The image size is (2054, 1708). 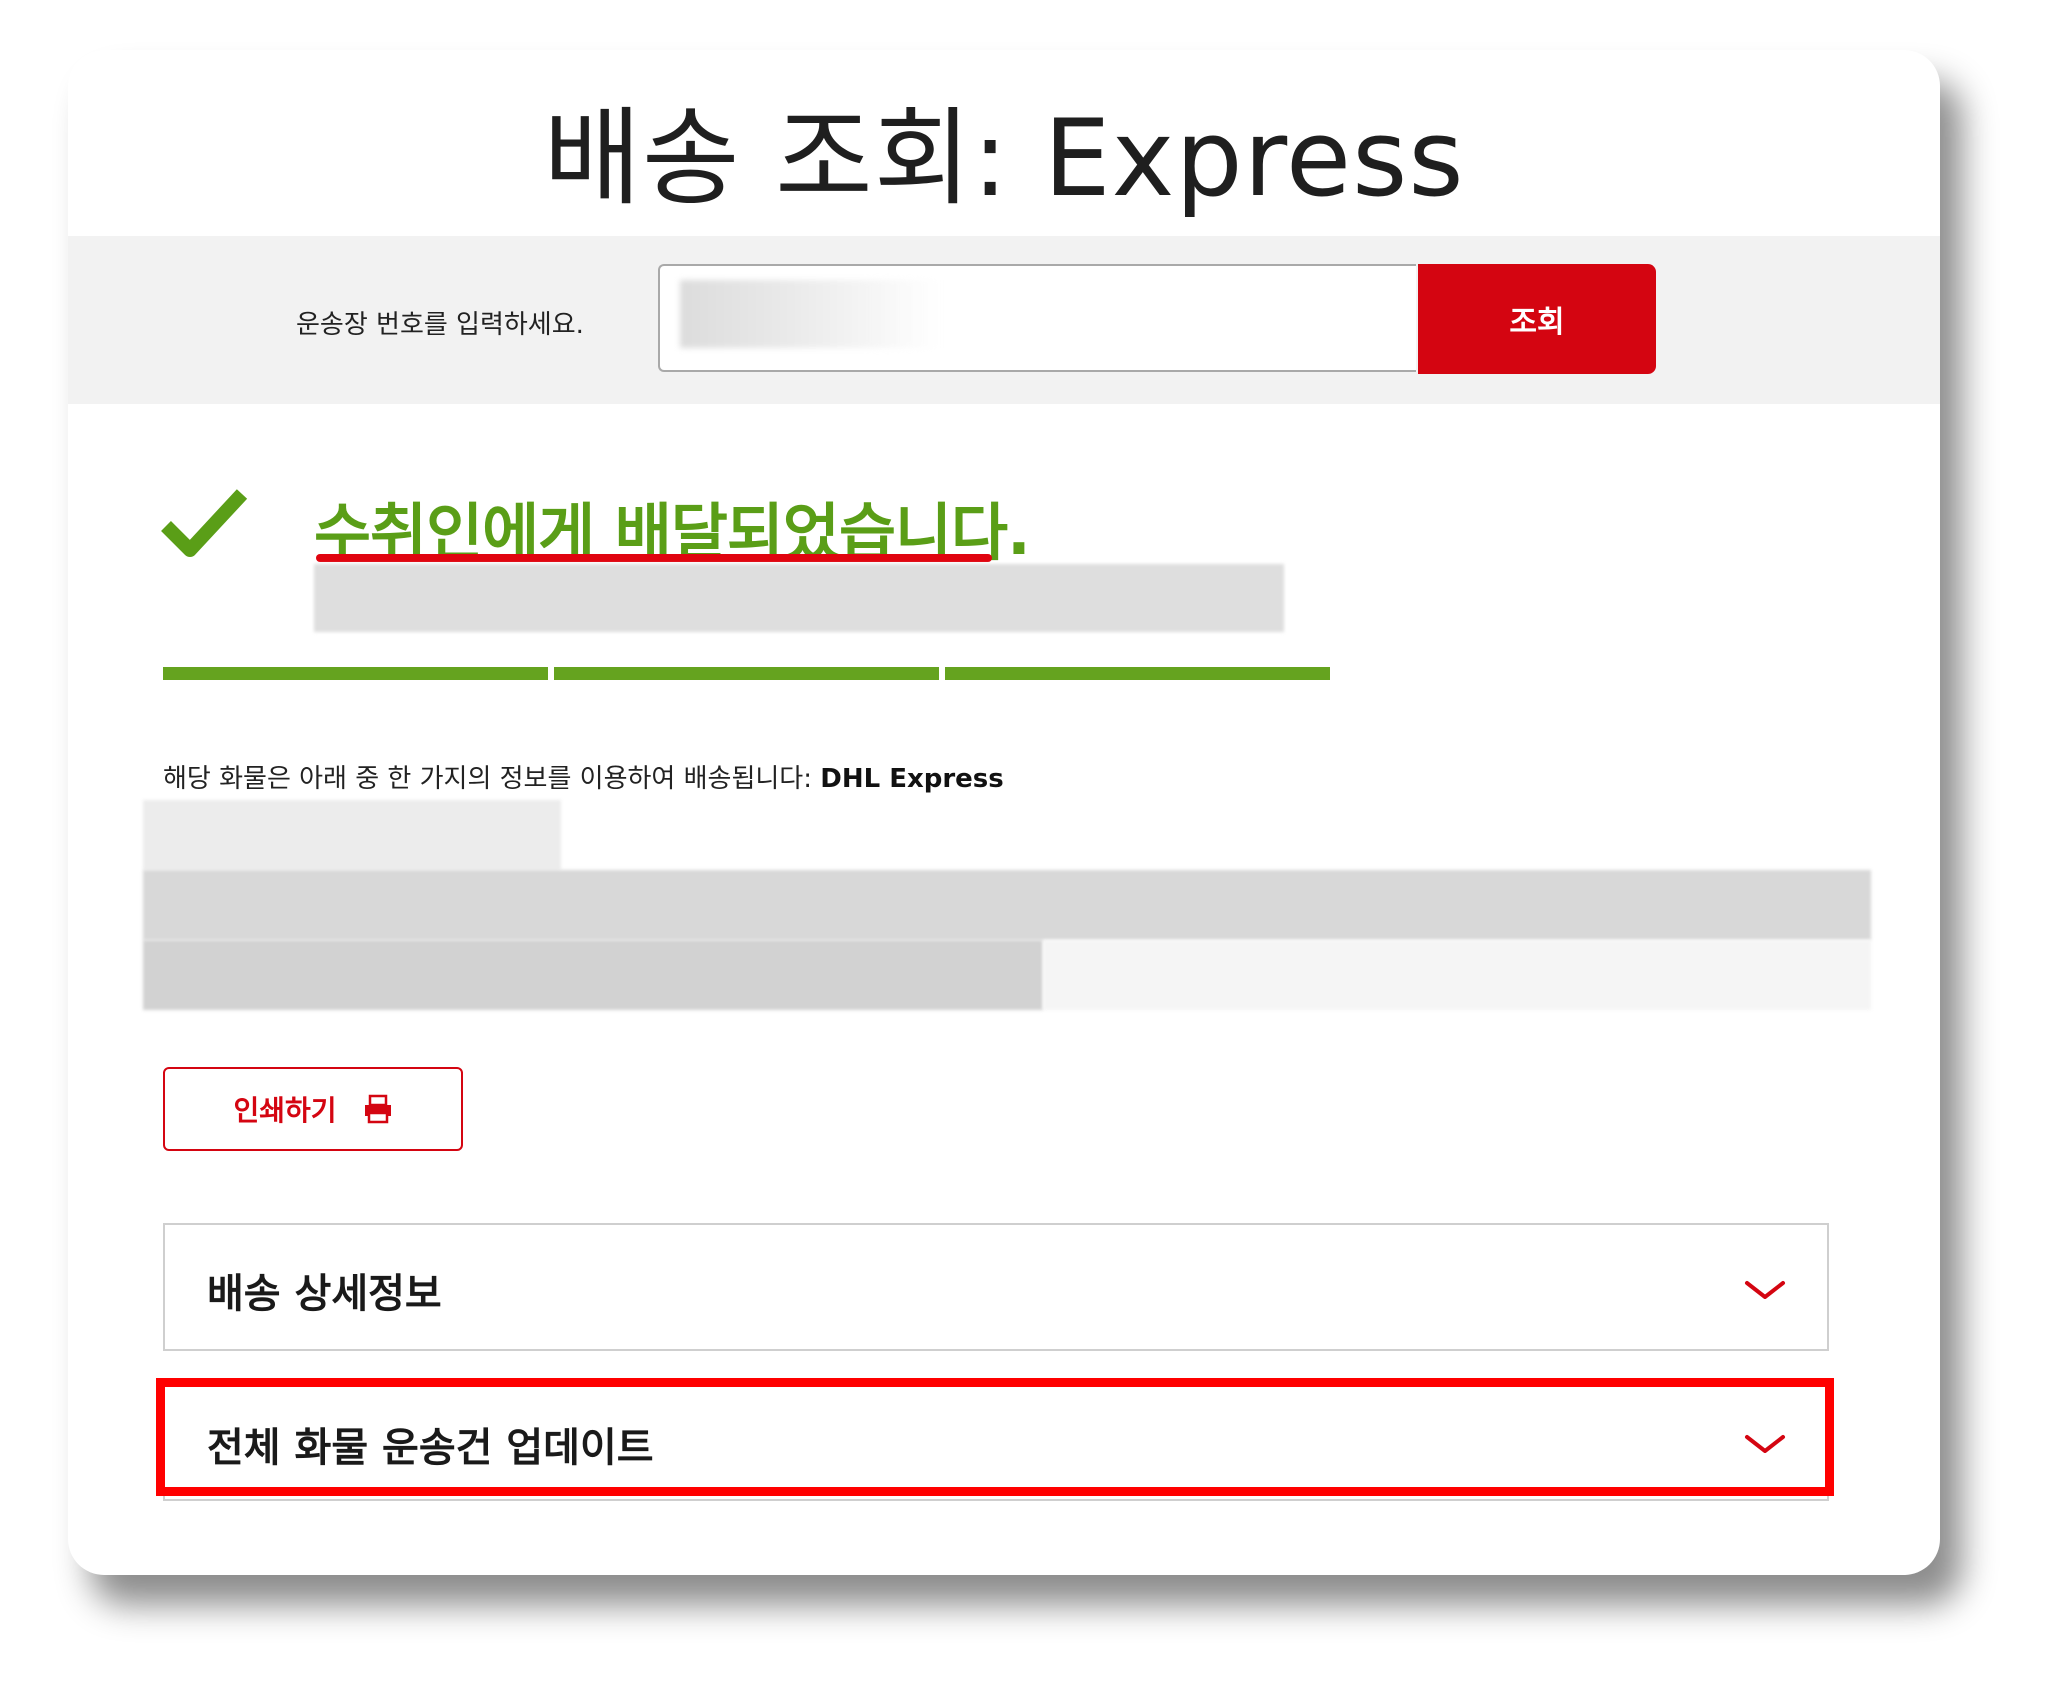 I want to click on delivery-progress-bar, so click(x=746, y=673).